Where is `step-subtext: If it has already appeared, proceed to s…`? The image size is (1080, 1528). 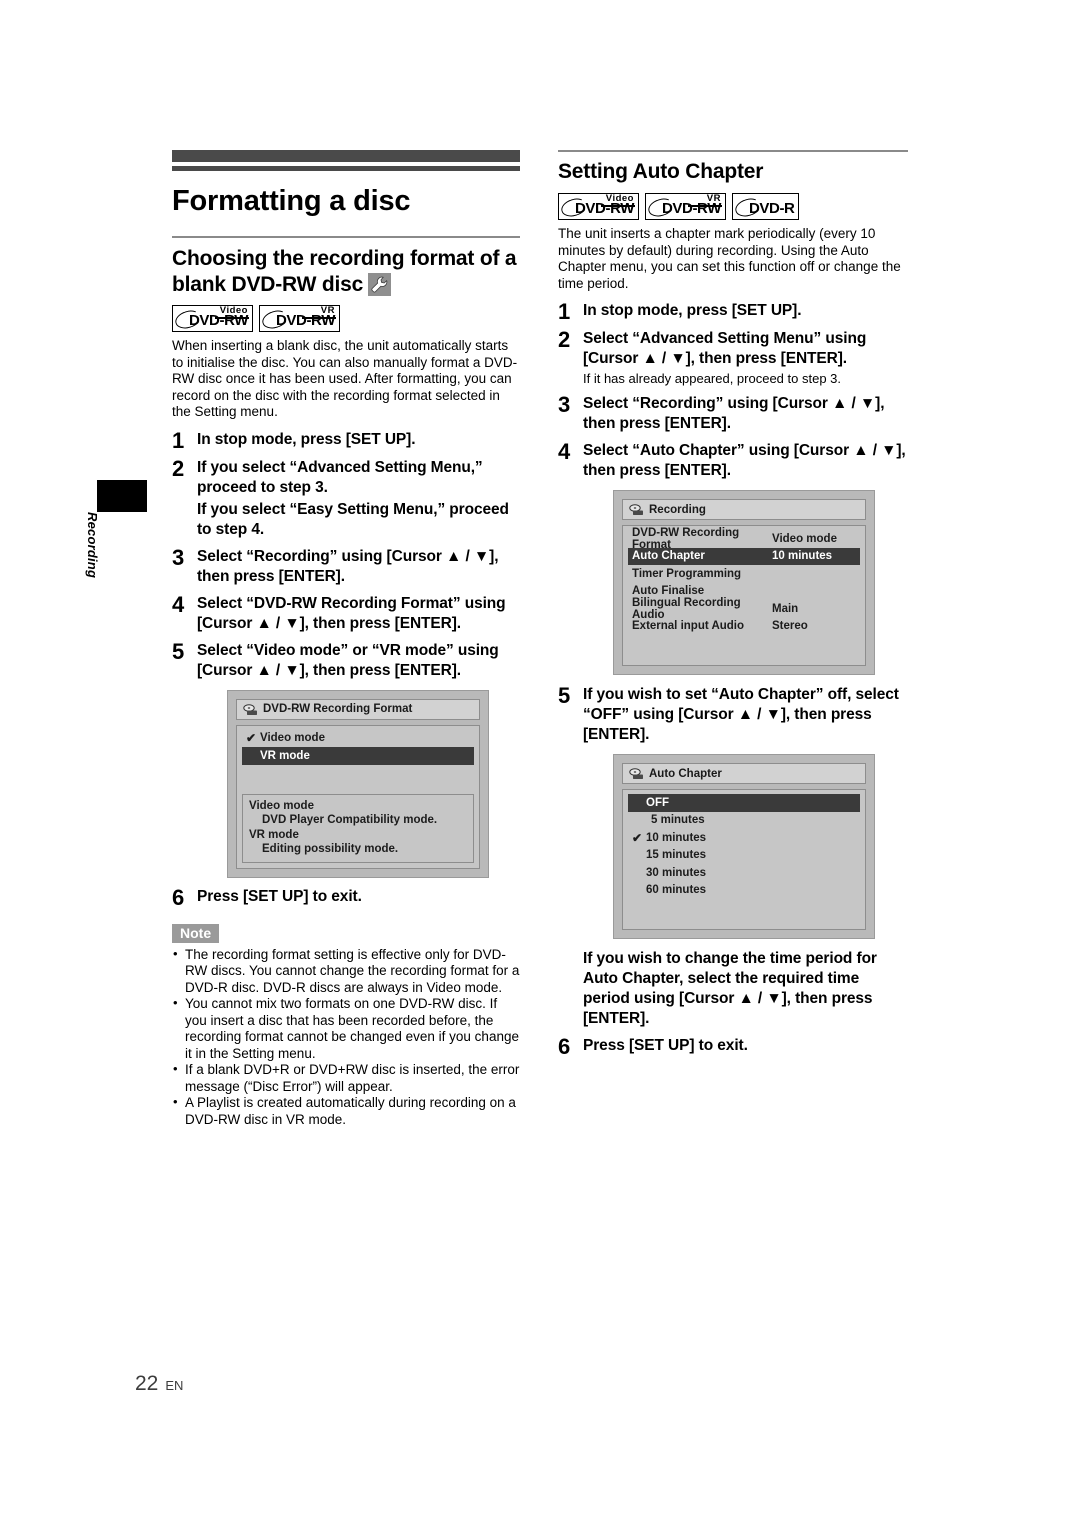 step-subtext: If it has already appeared, proceed to s… is located at coordinates (712, 379).